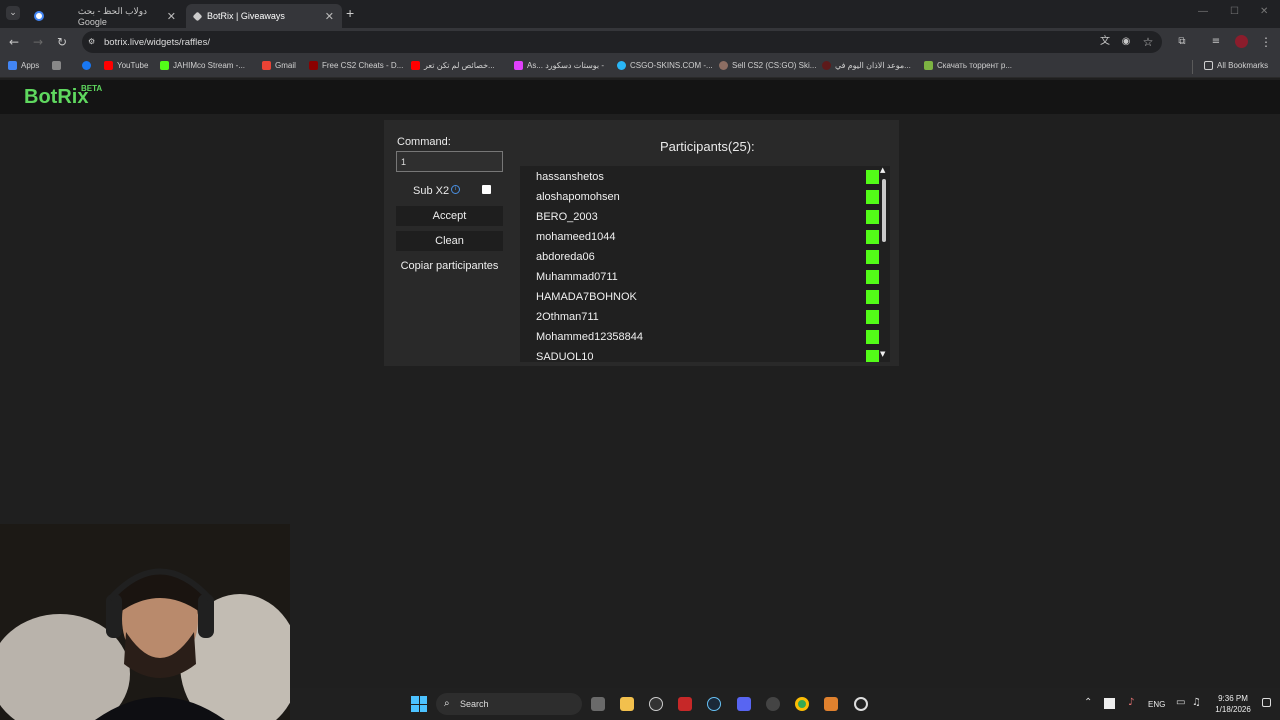  I want to click on task-view-icon, so click(598, 704).